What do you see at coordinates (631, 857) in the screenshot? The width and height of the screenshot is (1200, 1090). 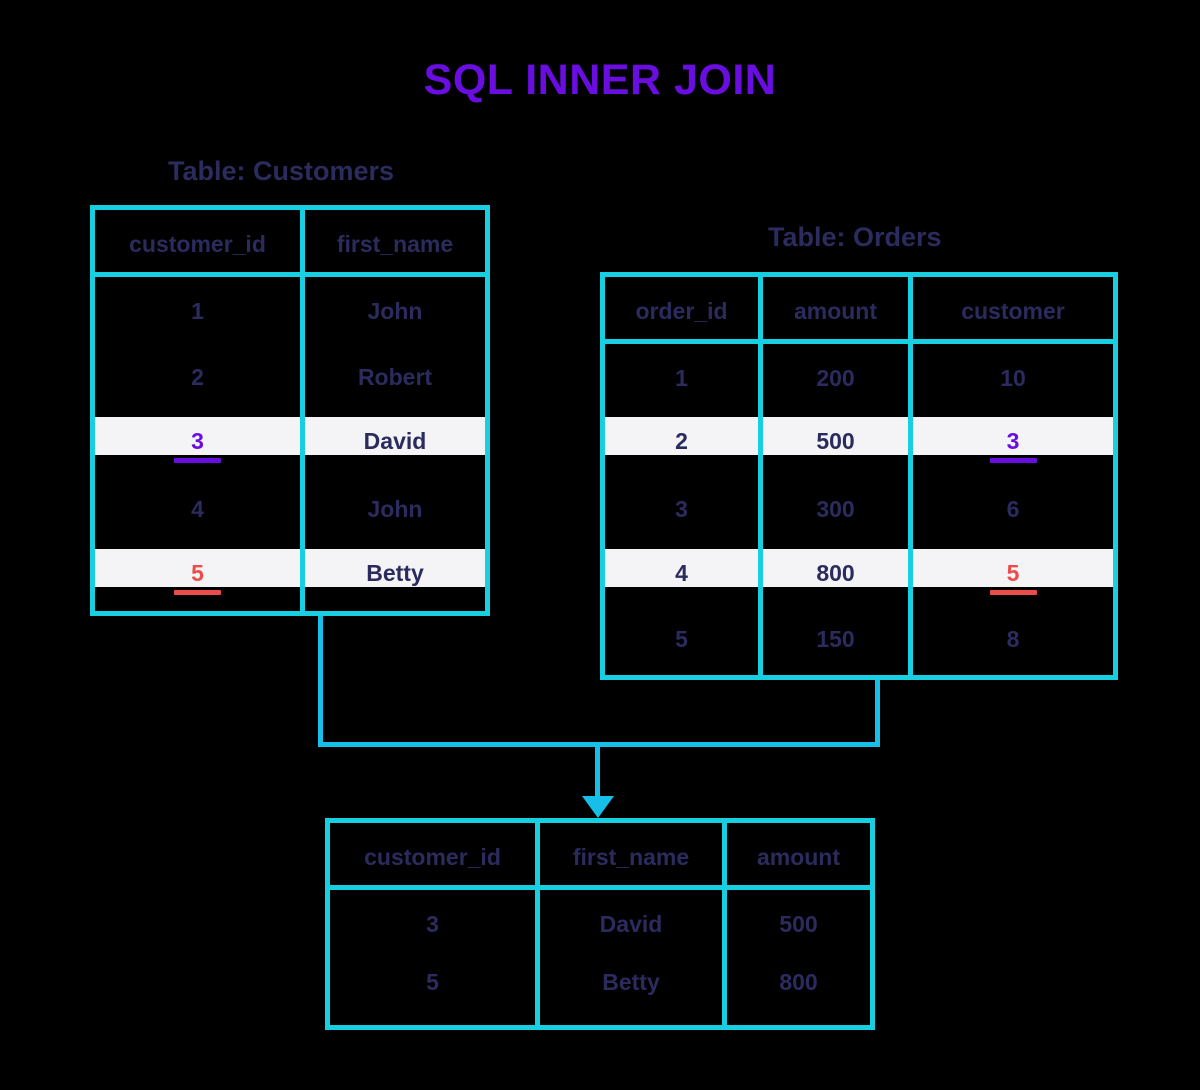 I see `result-header-first-name: first_name` at bounding box center [631, 857].